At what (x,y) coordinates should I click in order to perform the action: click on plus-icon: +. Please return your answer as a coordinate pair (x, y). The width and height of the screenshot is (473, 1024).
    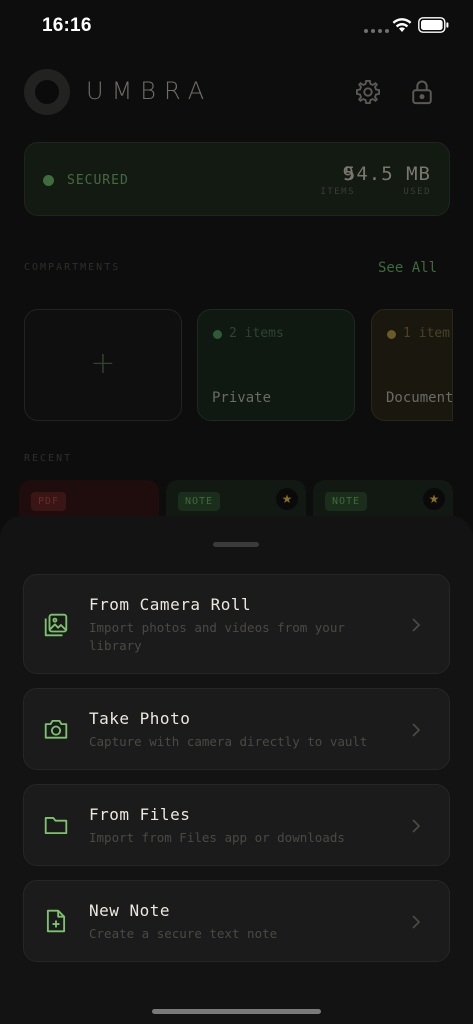
    Looking at the image, I should click on (103, 363).